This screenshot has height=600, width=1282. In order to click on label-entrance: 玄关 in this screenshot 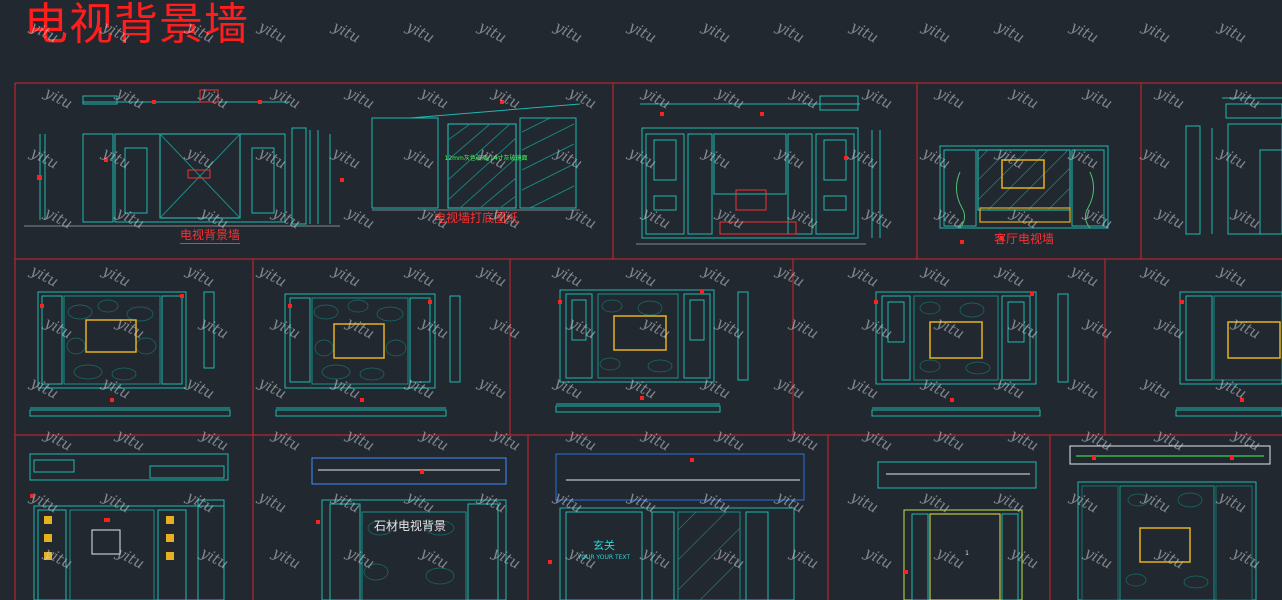, I will do `click(604, 545)`.